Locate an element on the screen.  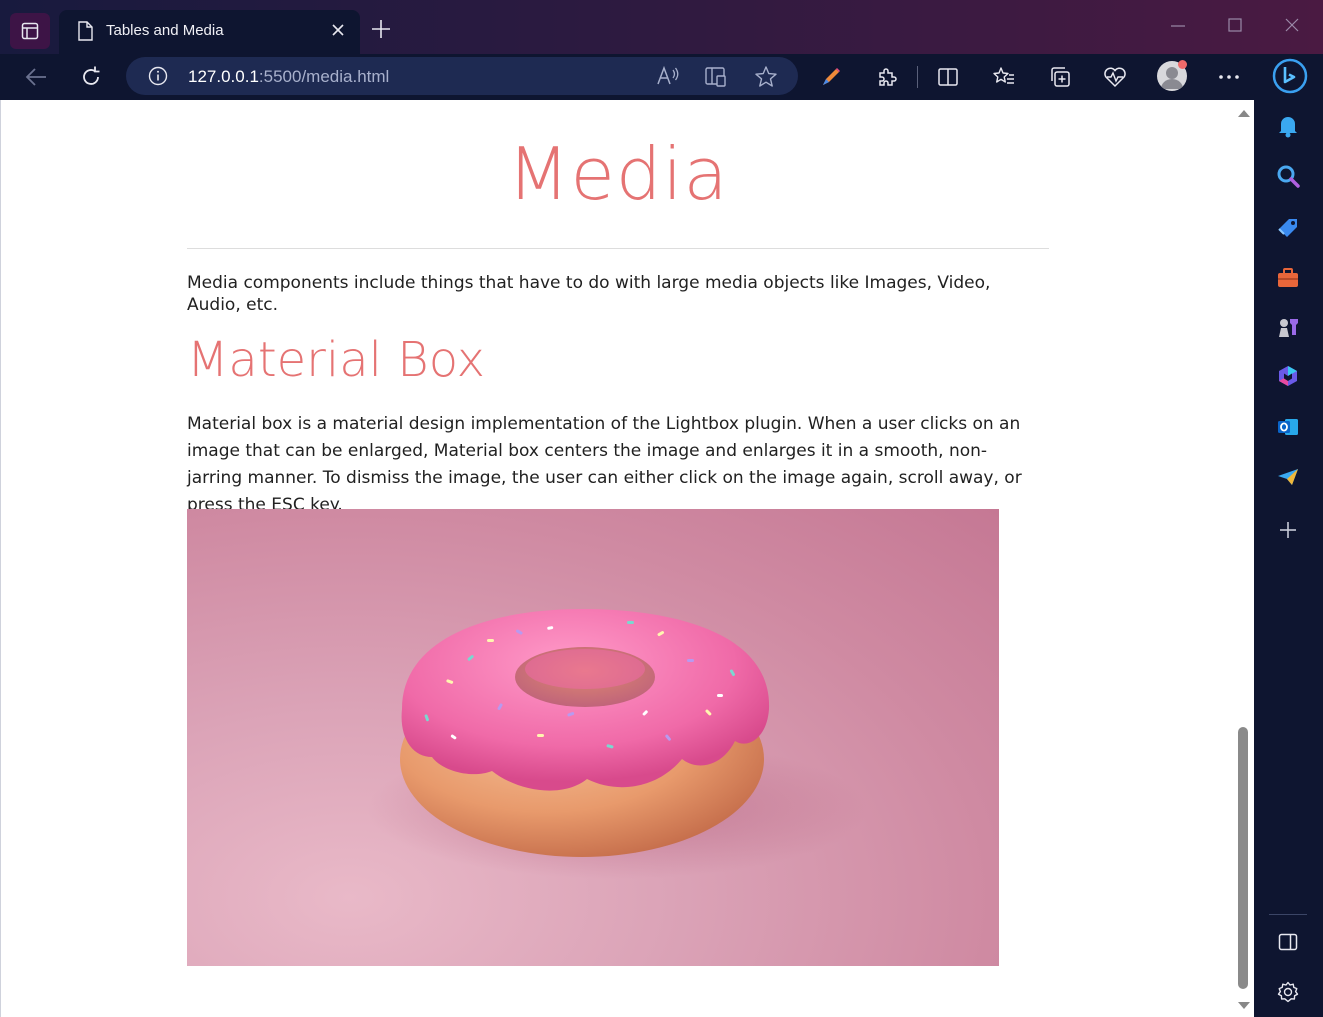
sidebar-settings is located at coordinates (1288, 992).